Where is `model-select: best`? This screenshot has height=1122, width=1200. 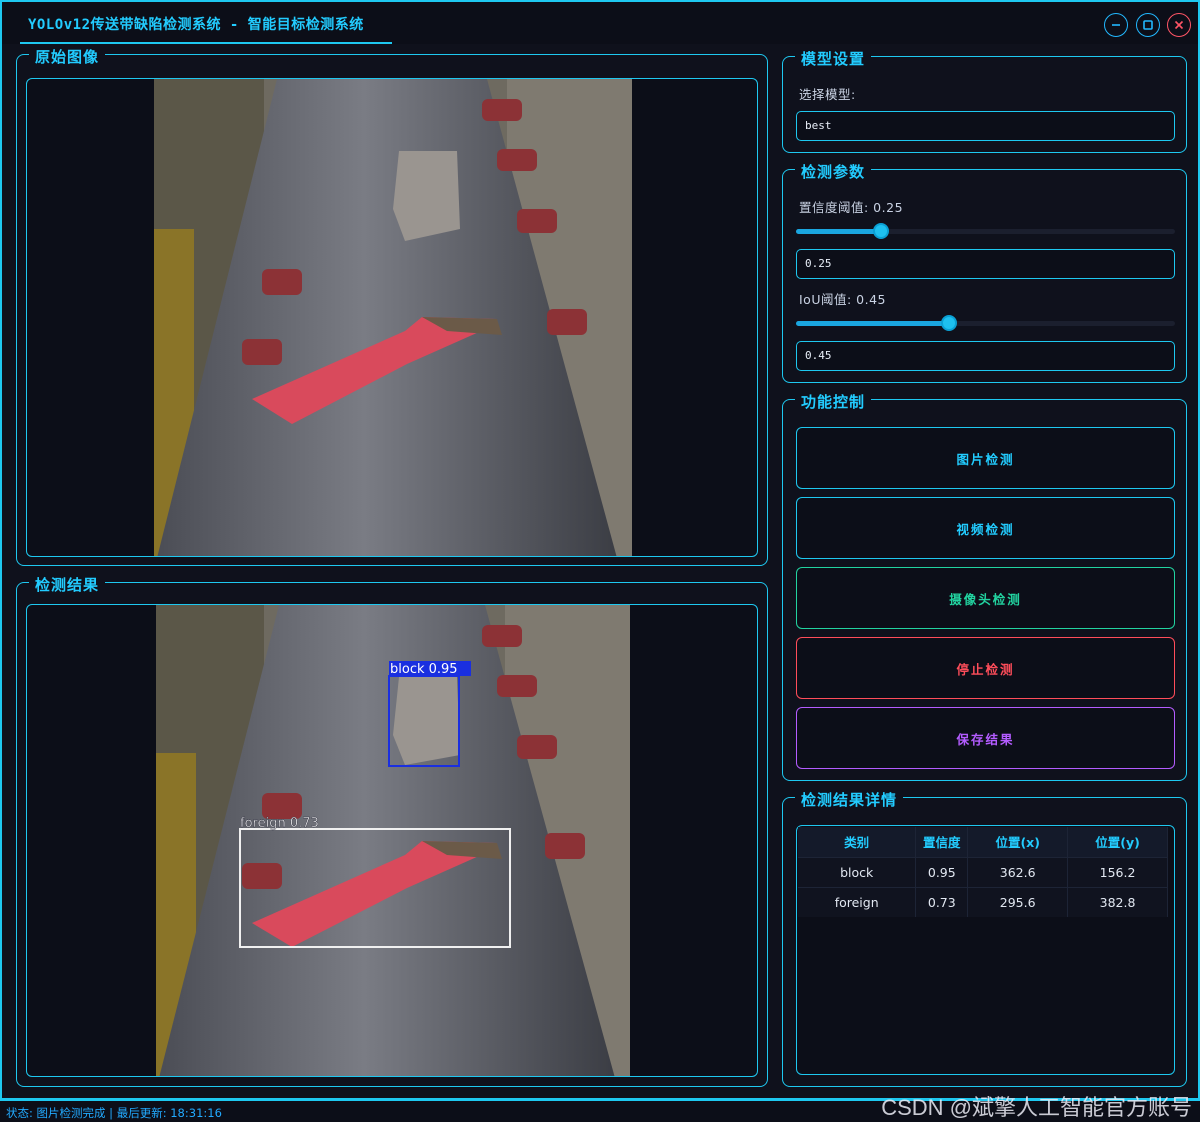
model-select: best is located at coordinates (985, 126).